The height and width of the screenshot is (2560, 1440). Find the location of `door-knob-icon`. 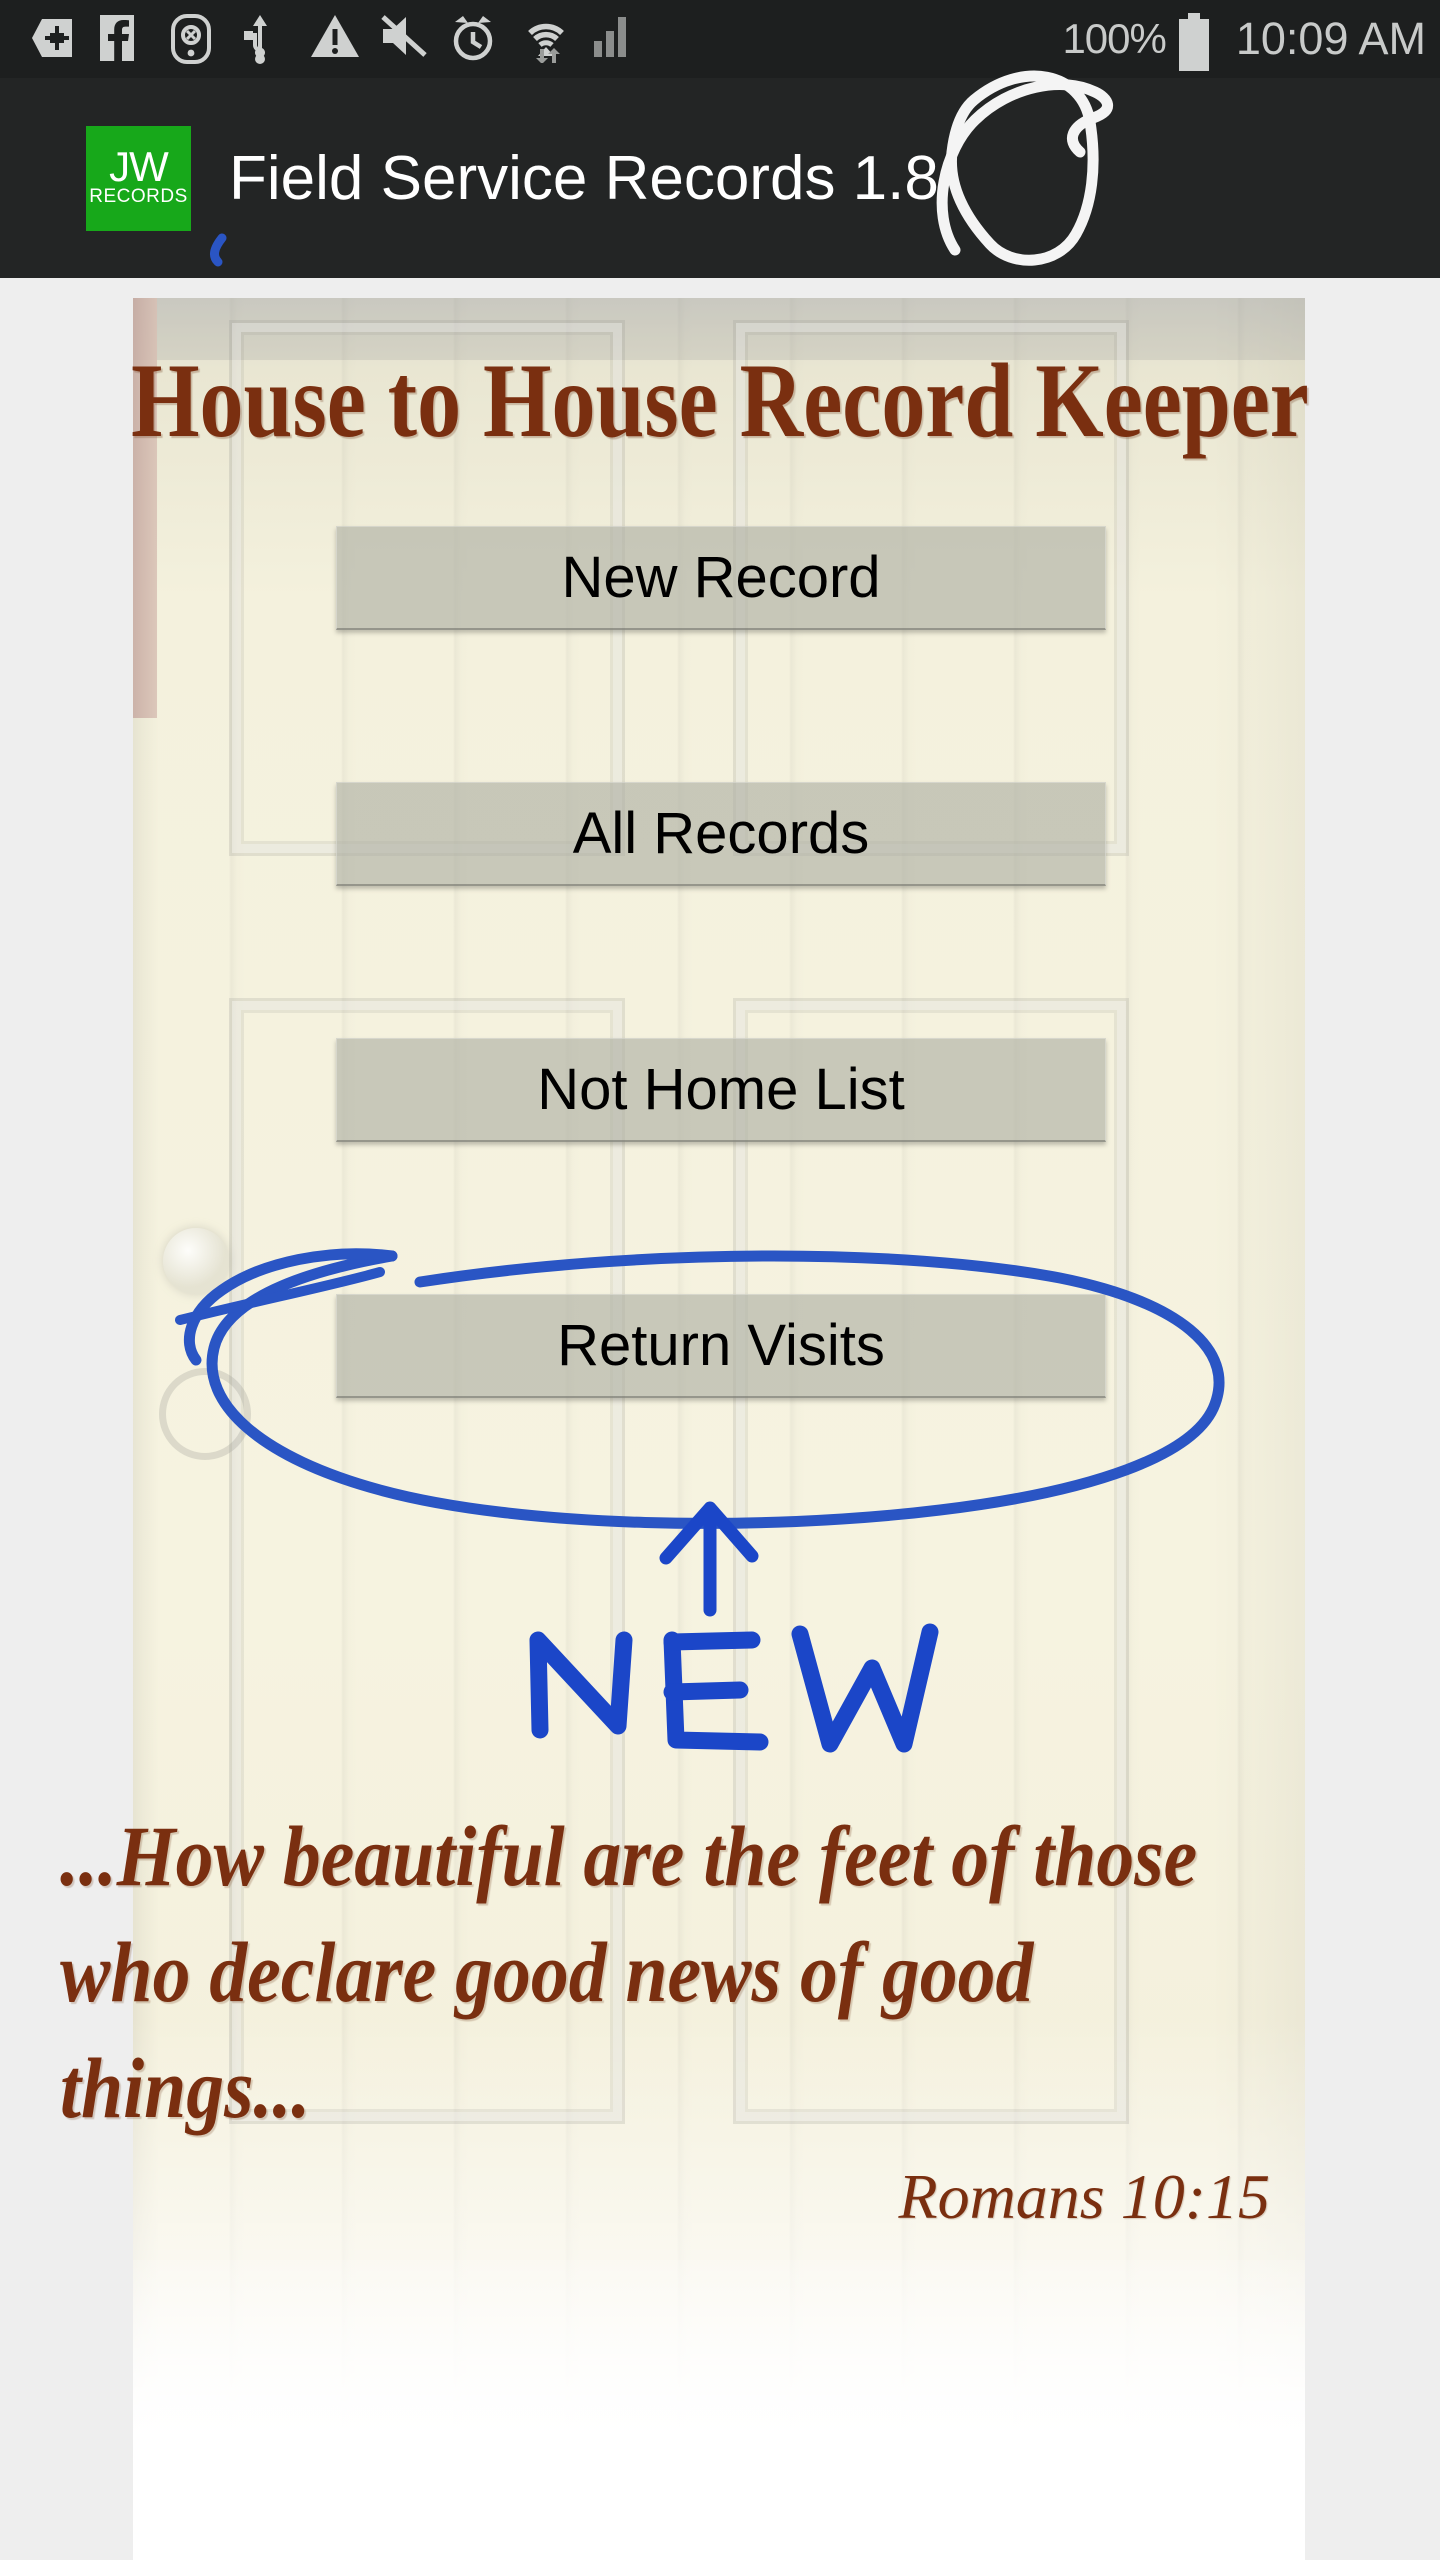

door-knob-icon is located at coordinates (196, 1261).